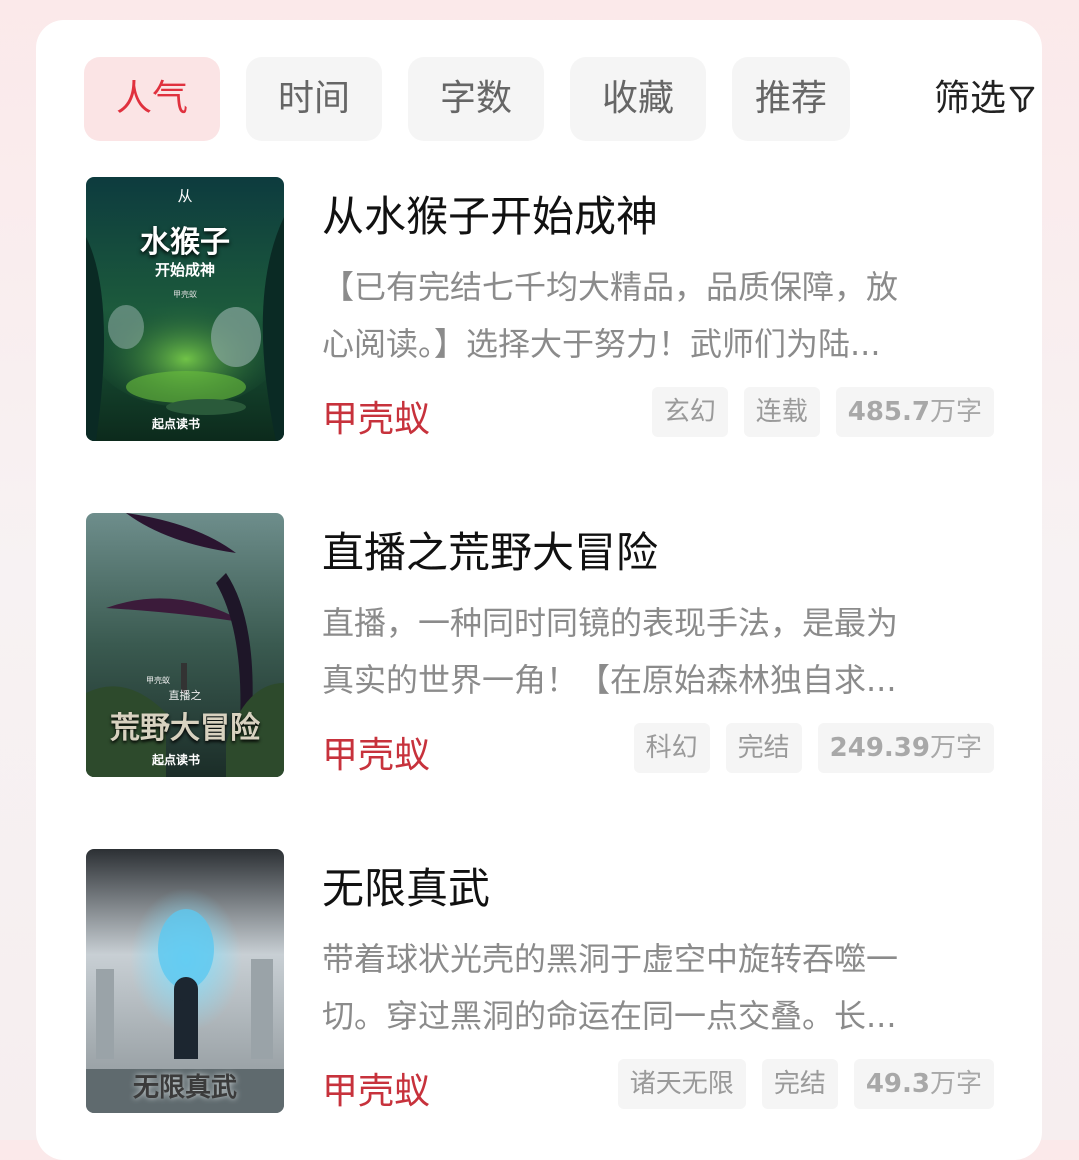  What do you see at coordinates (185, 695) in the screenshot?
I see `cover-subtitle-text: 直播之` at bounding box center [185, 695].